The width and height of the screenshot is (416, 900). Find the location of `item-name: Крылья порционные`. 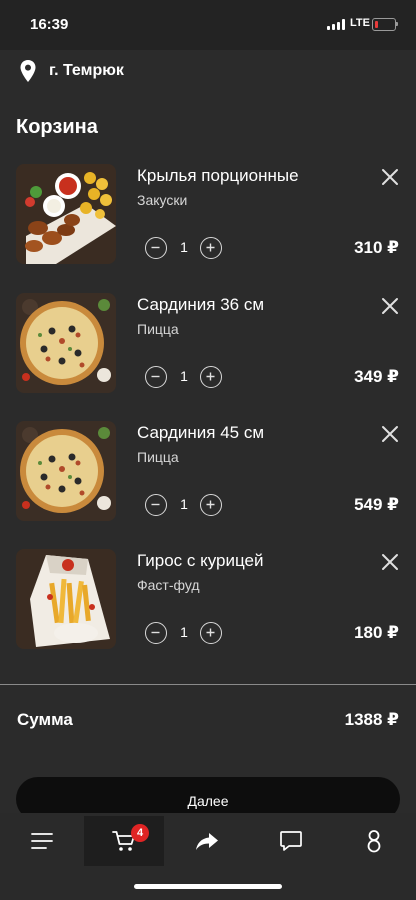

item-name: Крылья порционные is located at coordinates (218, 175).